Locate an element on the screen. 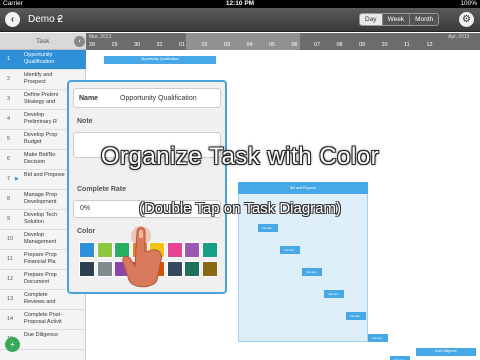 This screenshot has width=480, height=360. day-label: 02 is located at coordinates (204, 45).